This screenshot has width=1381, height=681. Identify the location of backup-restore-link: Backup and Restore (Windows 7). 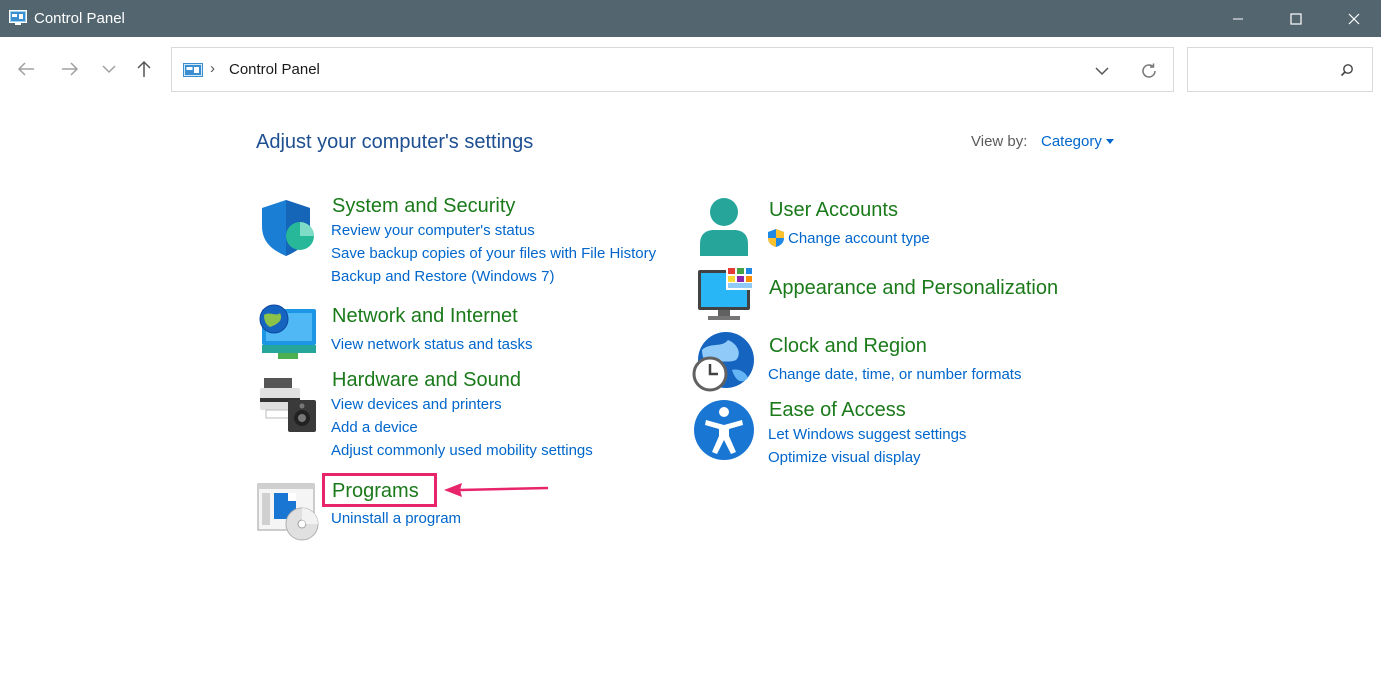
(442, 276).